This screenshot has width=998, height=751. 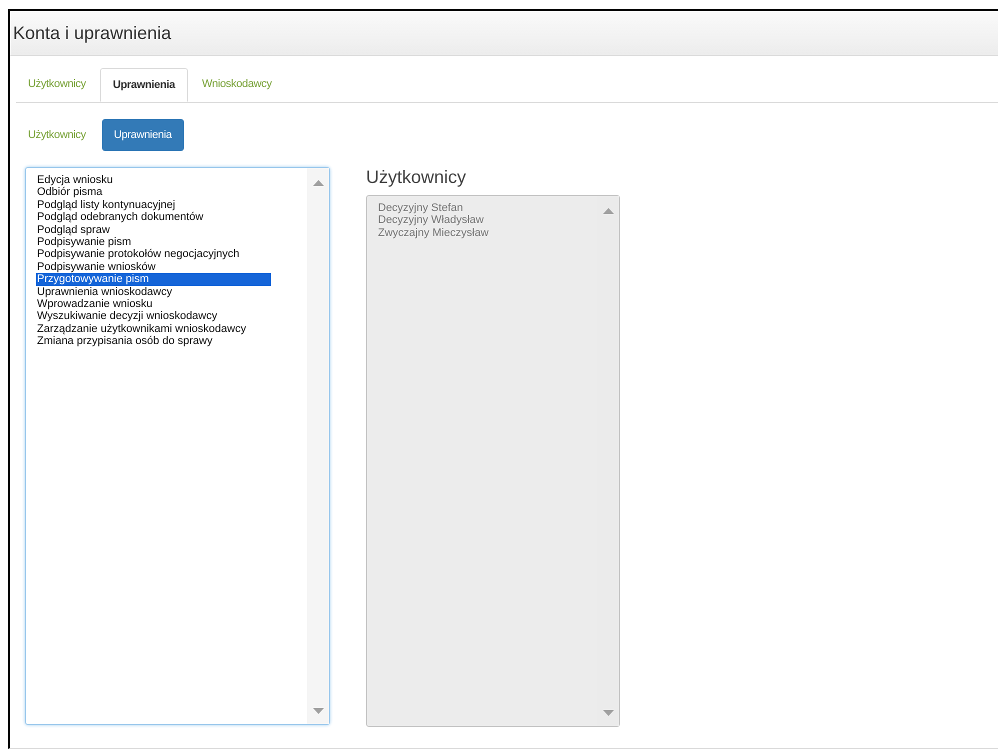 I want to click on list-item: Podpisywanie wniosków, so click(x=153, y=267).